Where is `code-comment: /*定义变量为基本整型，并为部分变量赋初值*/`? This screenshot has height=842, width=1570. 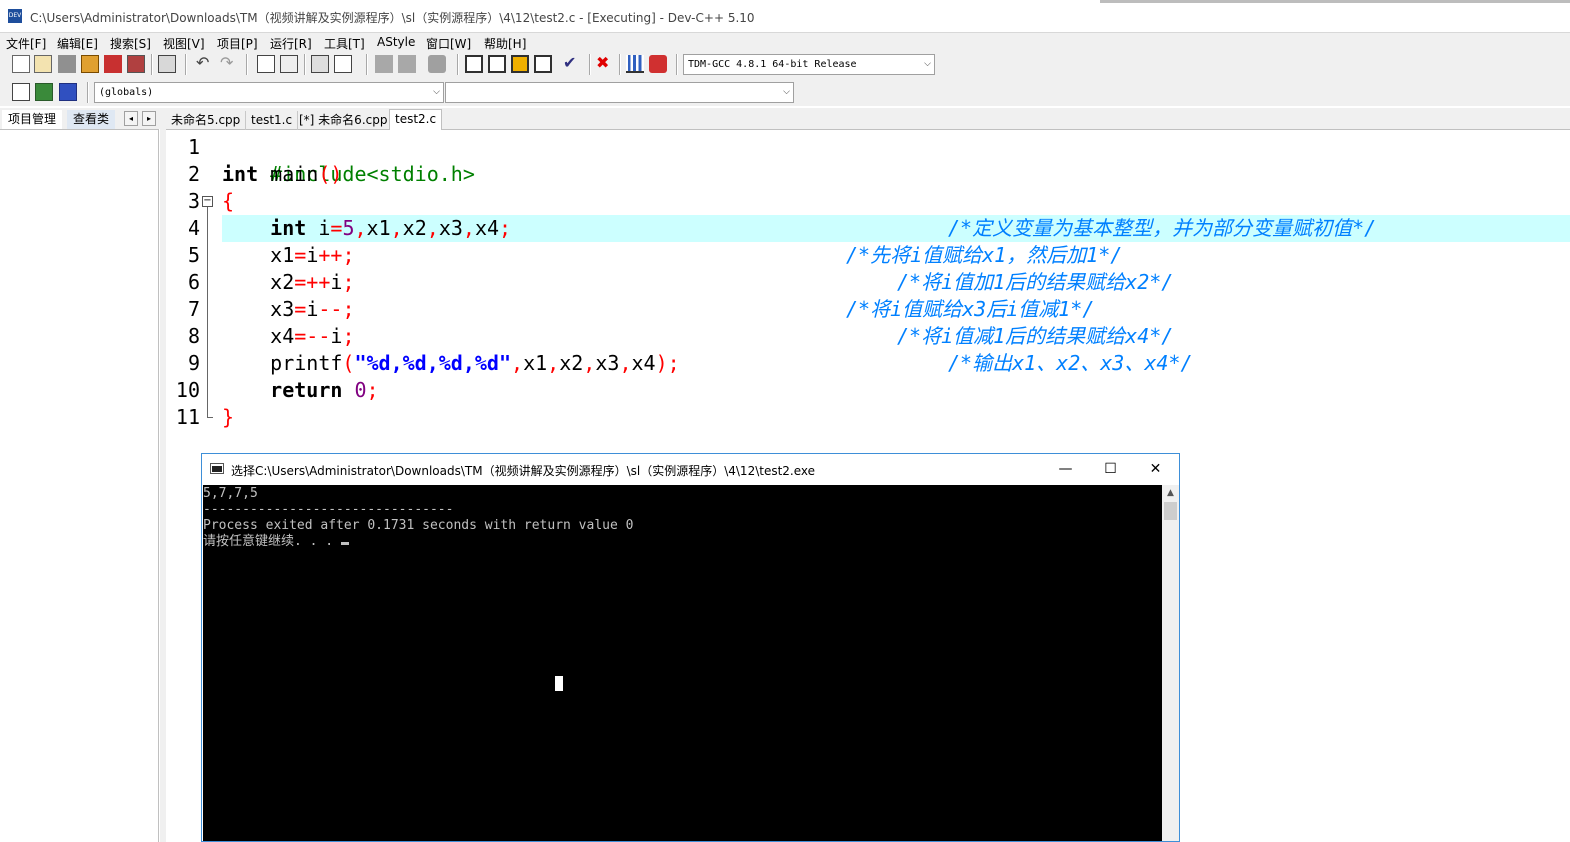 code-comment: /*定义变量为基本整型，并为部分变量赋初值*/ is located at coordinates (1162, 228).